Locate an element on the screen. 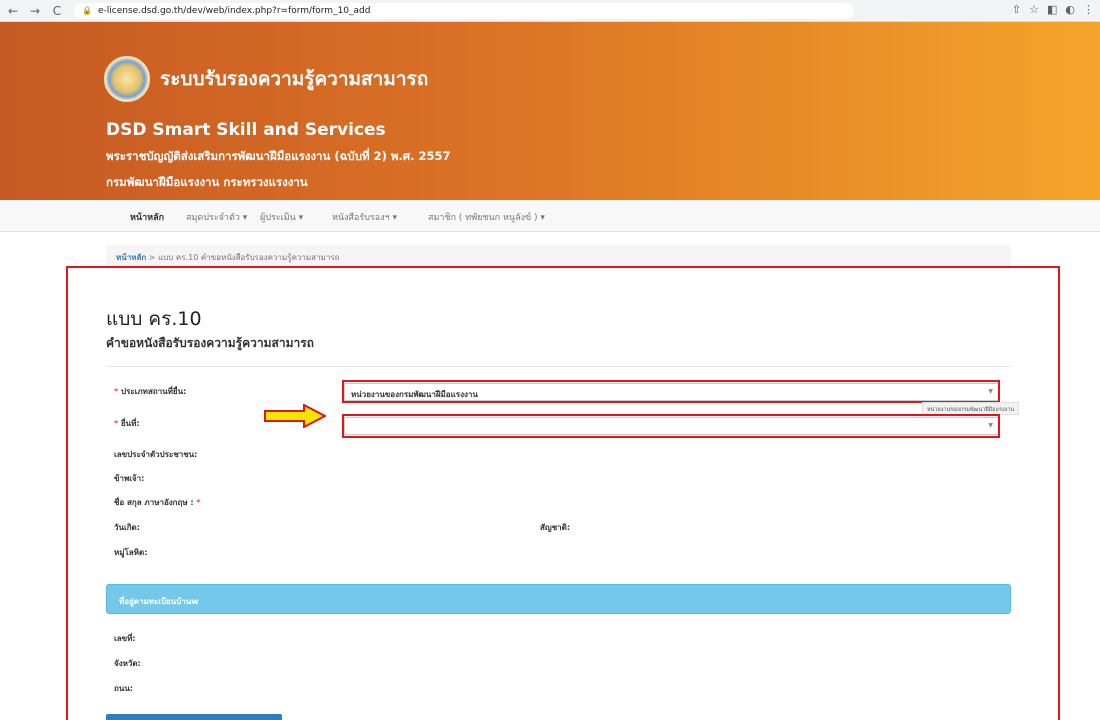 Image resolution: width=1100 pixels, height=720 pixels. address-panel-header: ที่อยู่ตามทะเบียนบ้านw is located at coordinates (558, 599).